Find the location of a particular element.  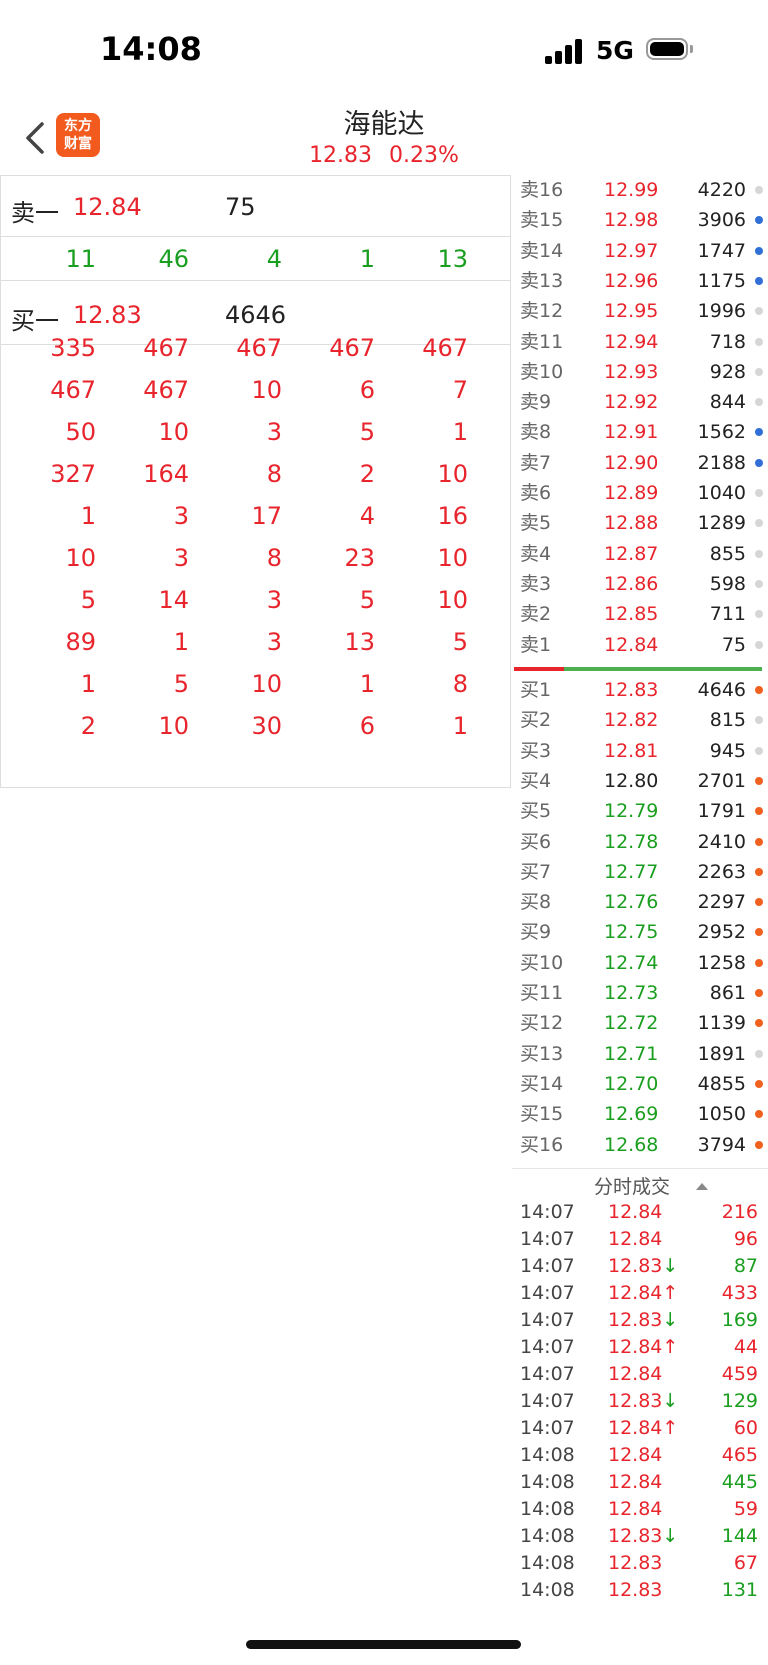

order-book-row: 买16 12.68 3794 is located at coordinates (640, 1145).